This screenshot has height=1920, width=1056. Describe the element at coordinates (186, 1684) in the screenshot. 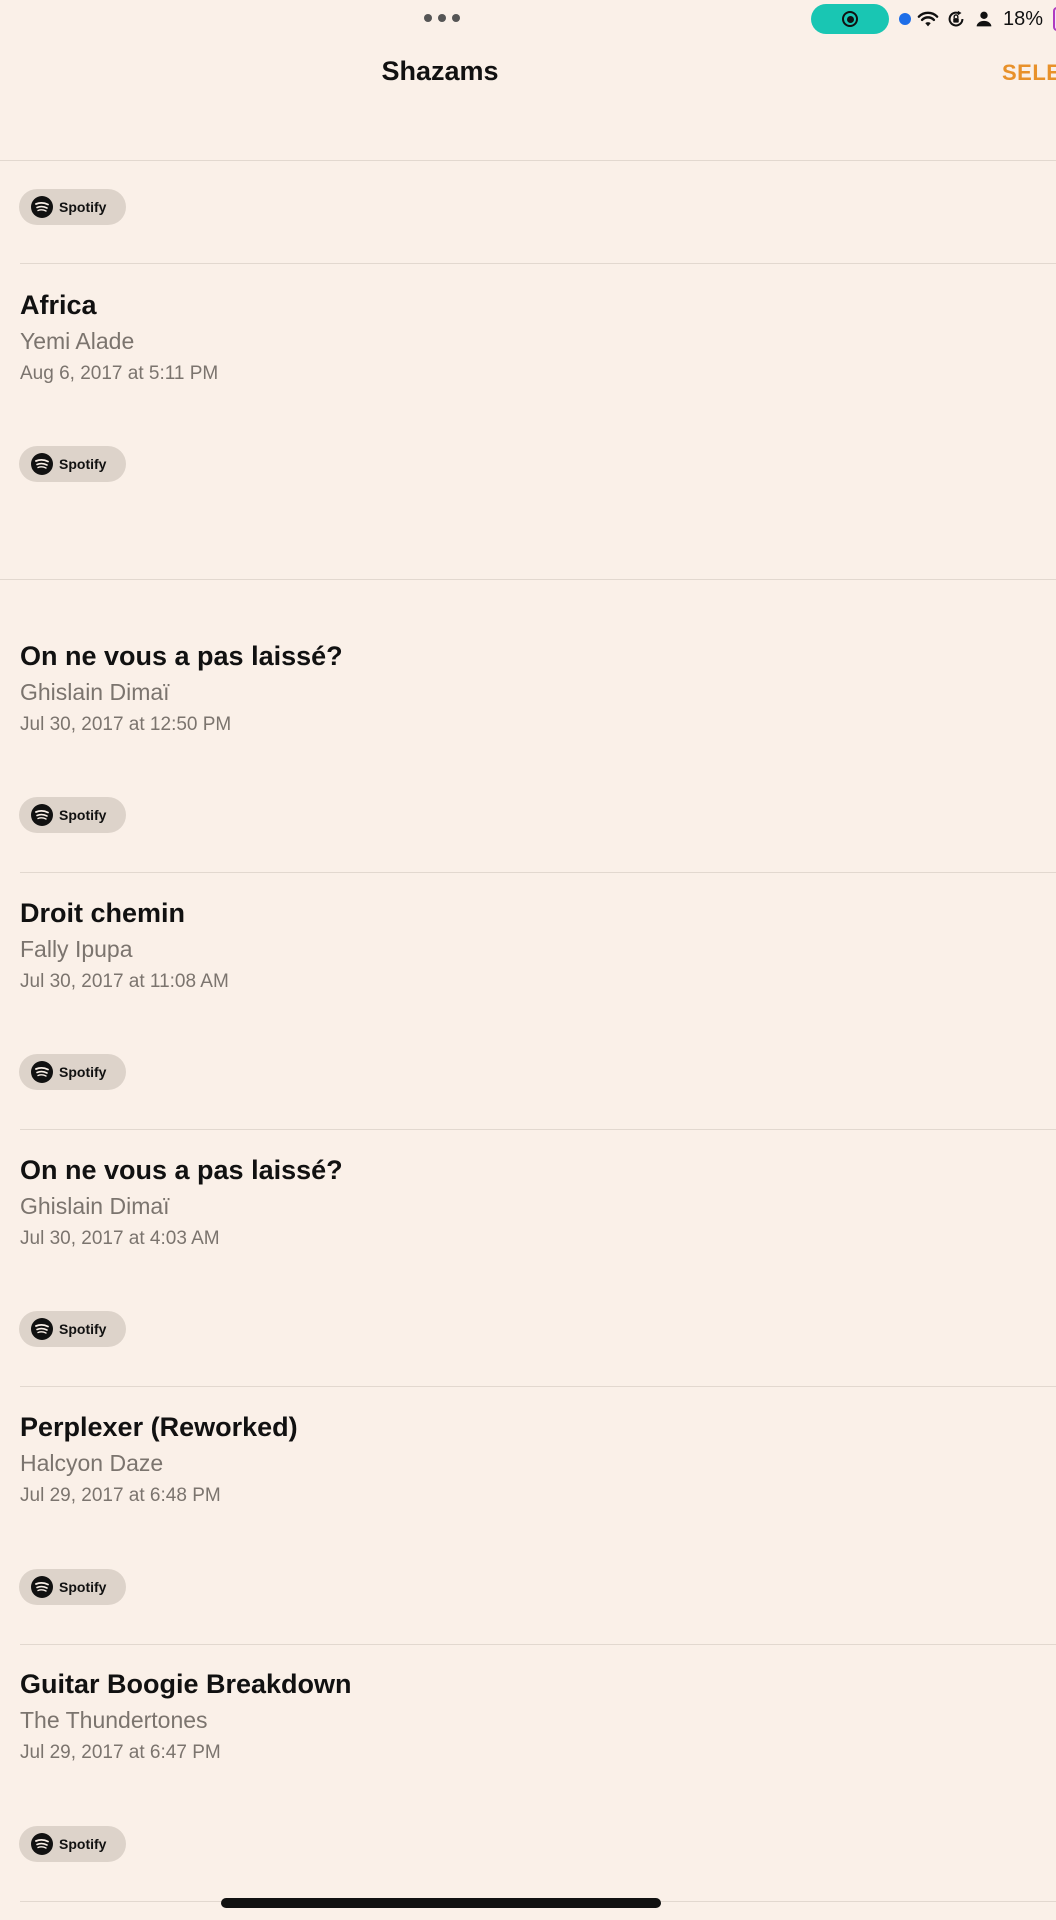

I see `song-title: Guitar Boogie Breakdown` at that location.